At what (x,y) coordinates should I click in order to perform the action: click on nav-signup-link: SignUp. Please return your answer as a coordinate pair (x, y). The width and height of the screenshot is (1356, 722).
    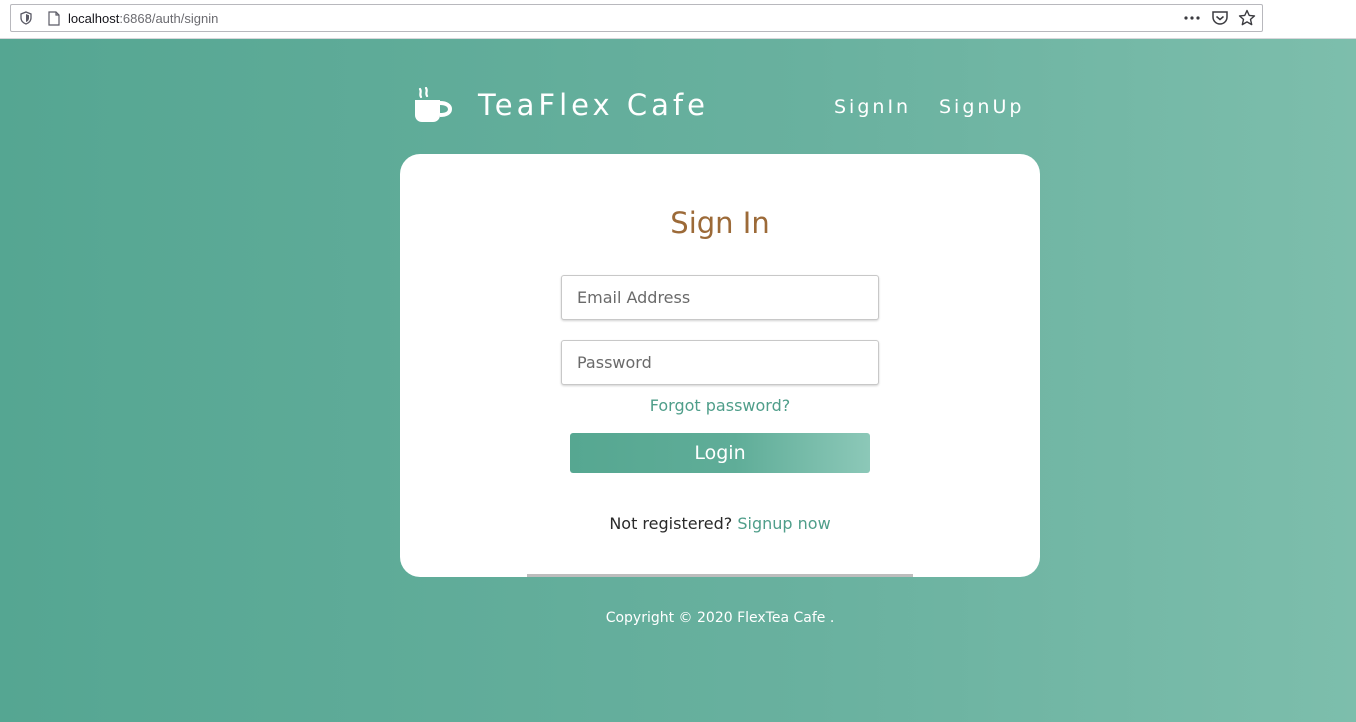
    Looking at the image, I should click on (981, 107).